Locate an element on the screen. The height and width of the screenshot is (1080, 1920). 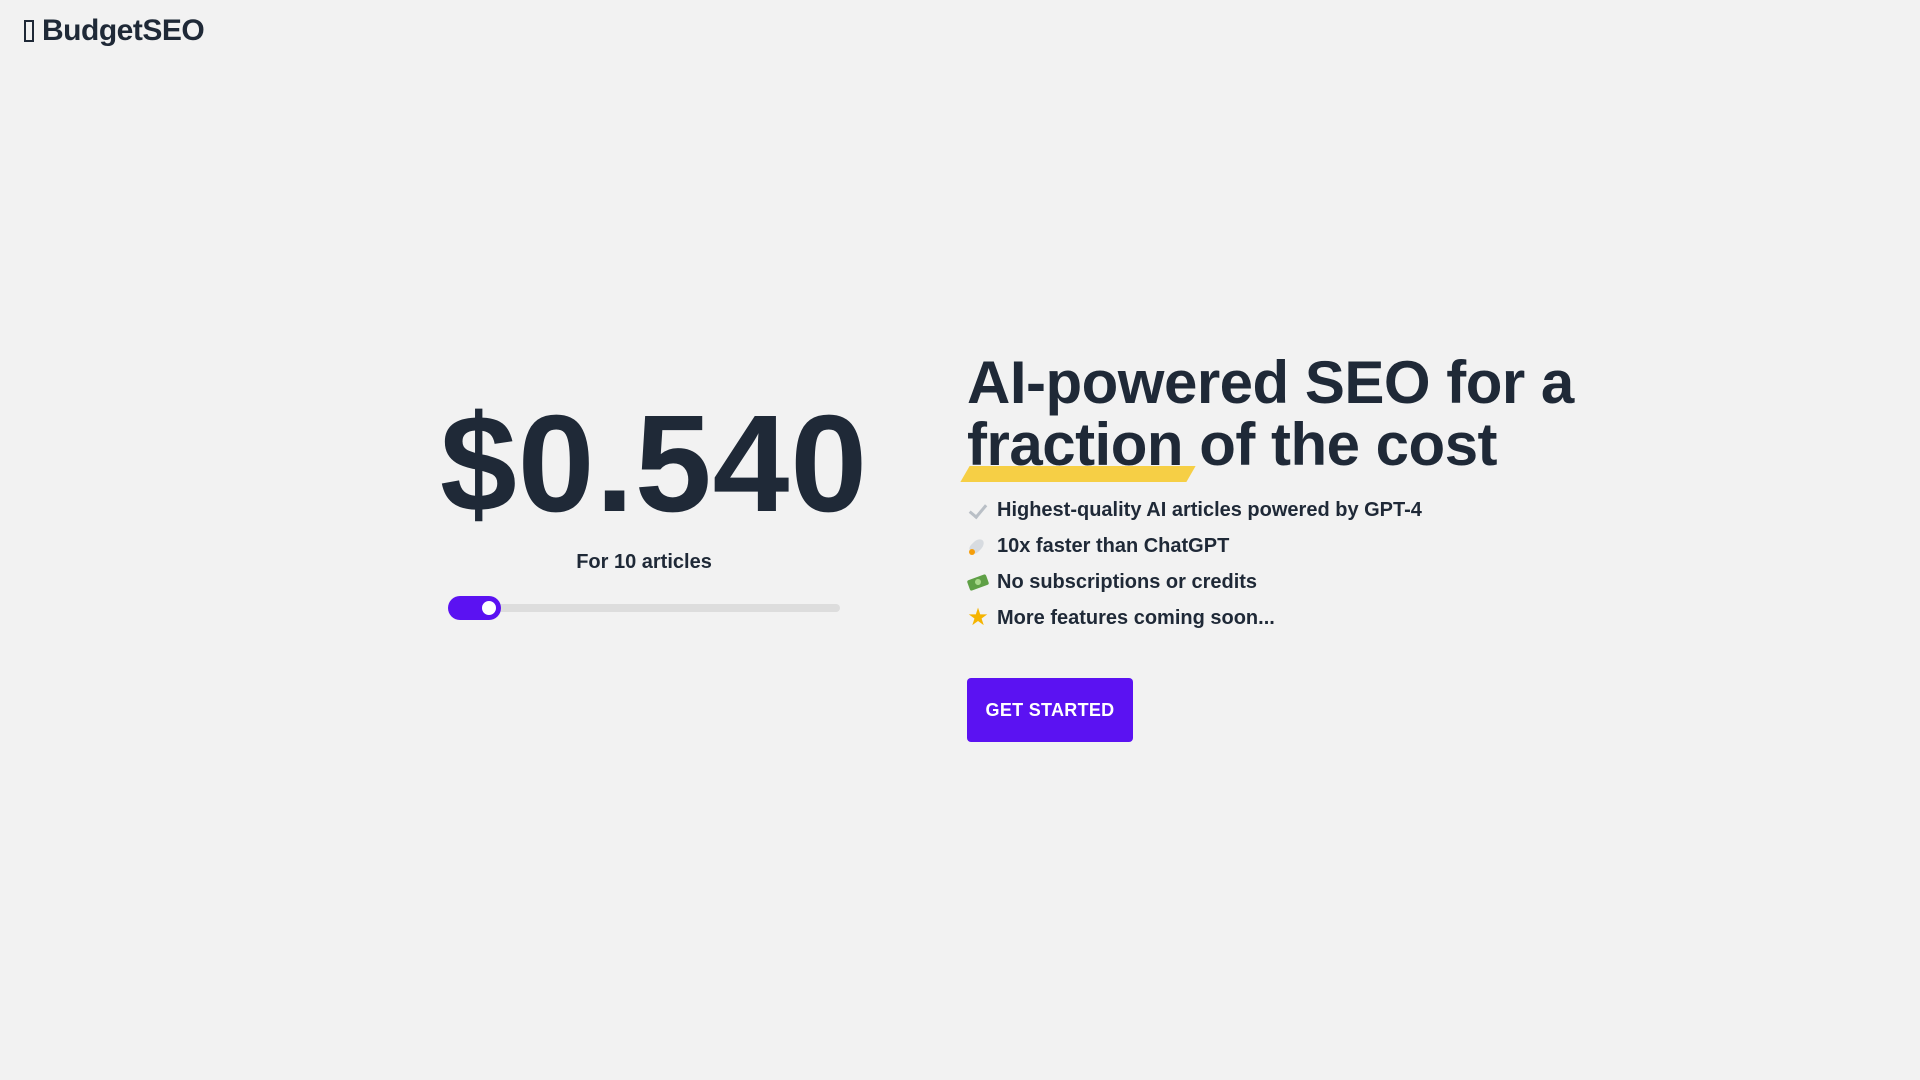
star-icon: ★ is located at coordinates (978, 617).